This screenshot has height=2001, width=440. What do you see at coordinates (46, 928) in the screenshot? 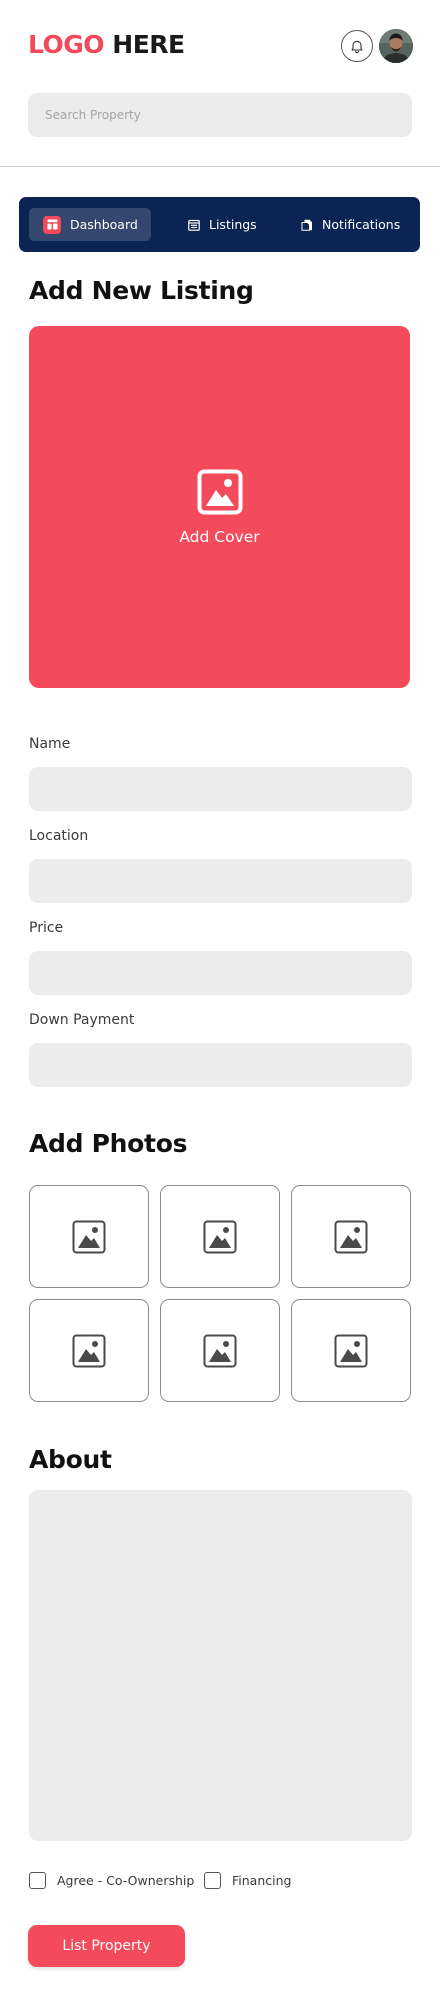
I see `price-label: Price` at bounding box center [46, 928].